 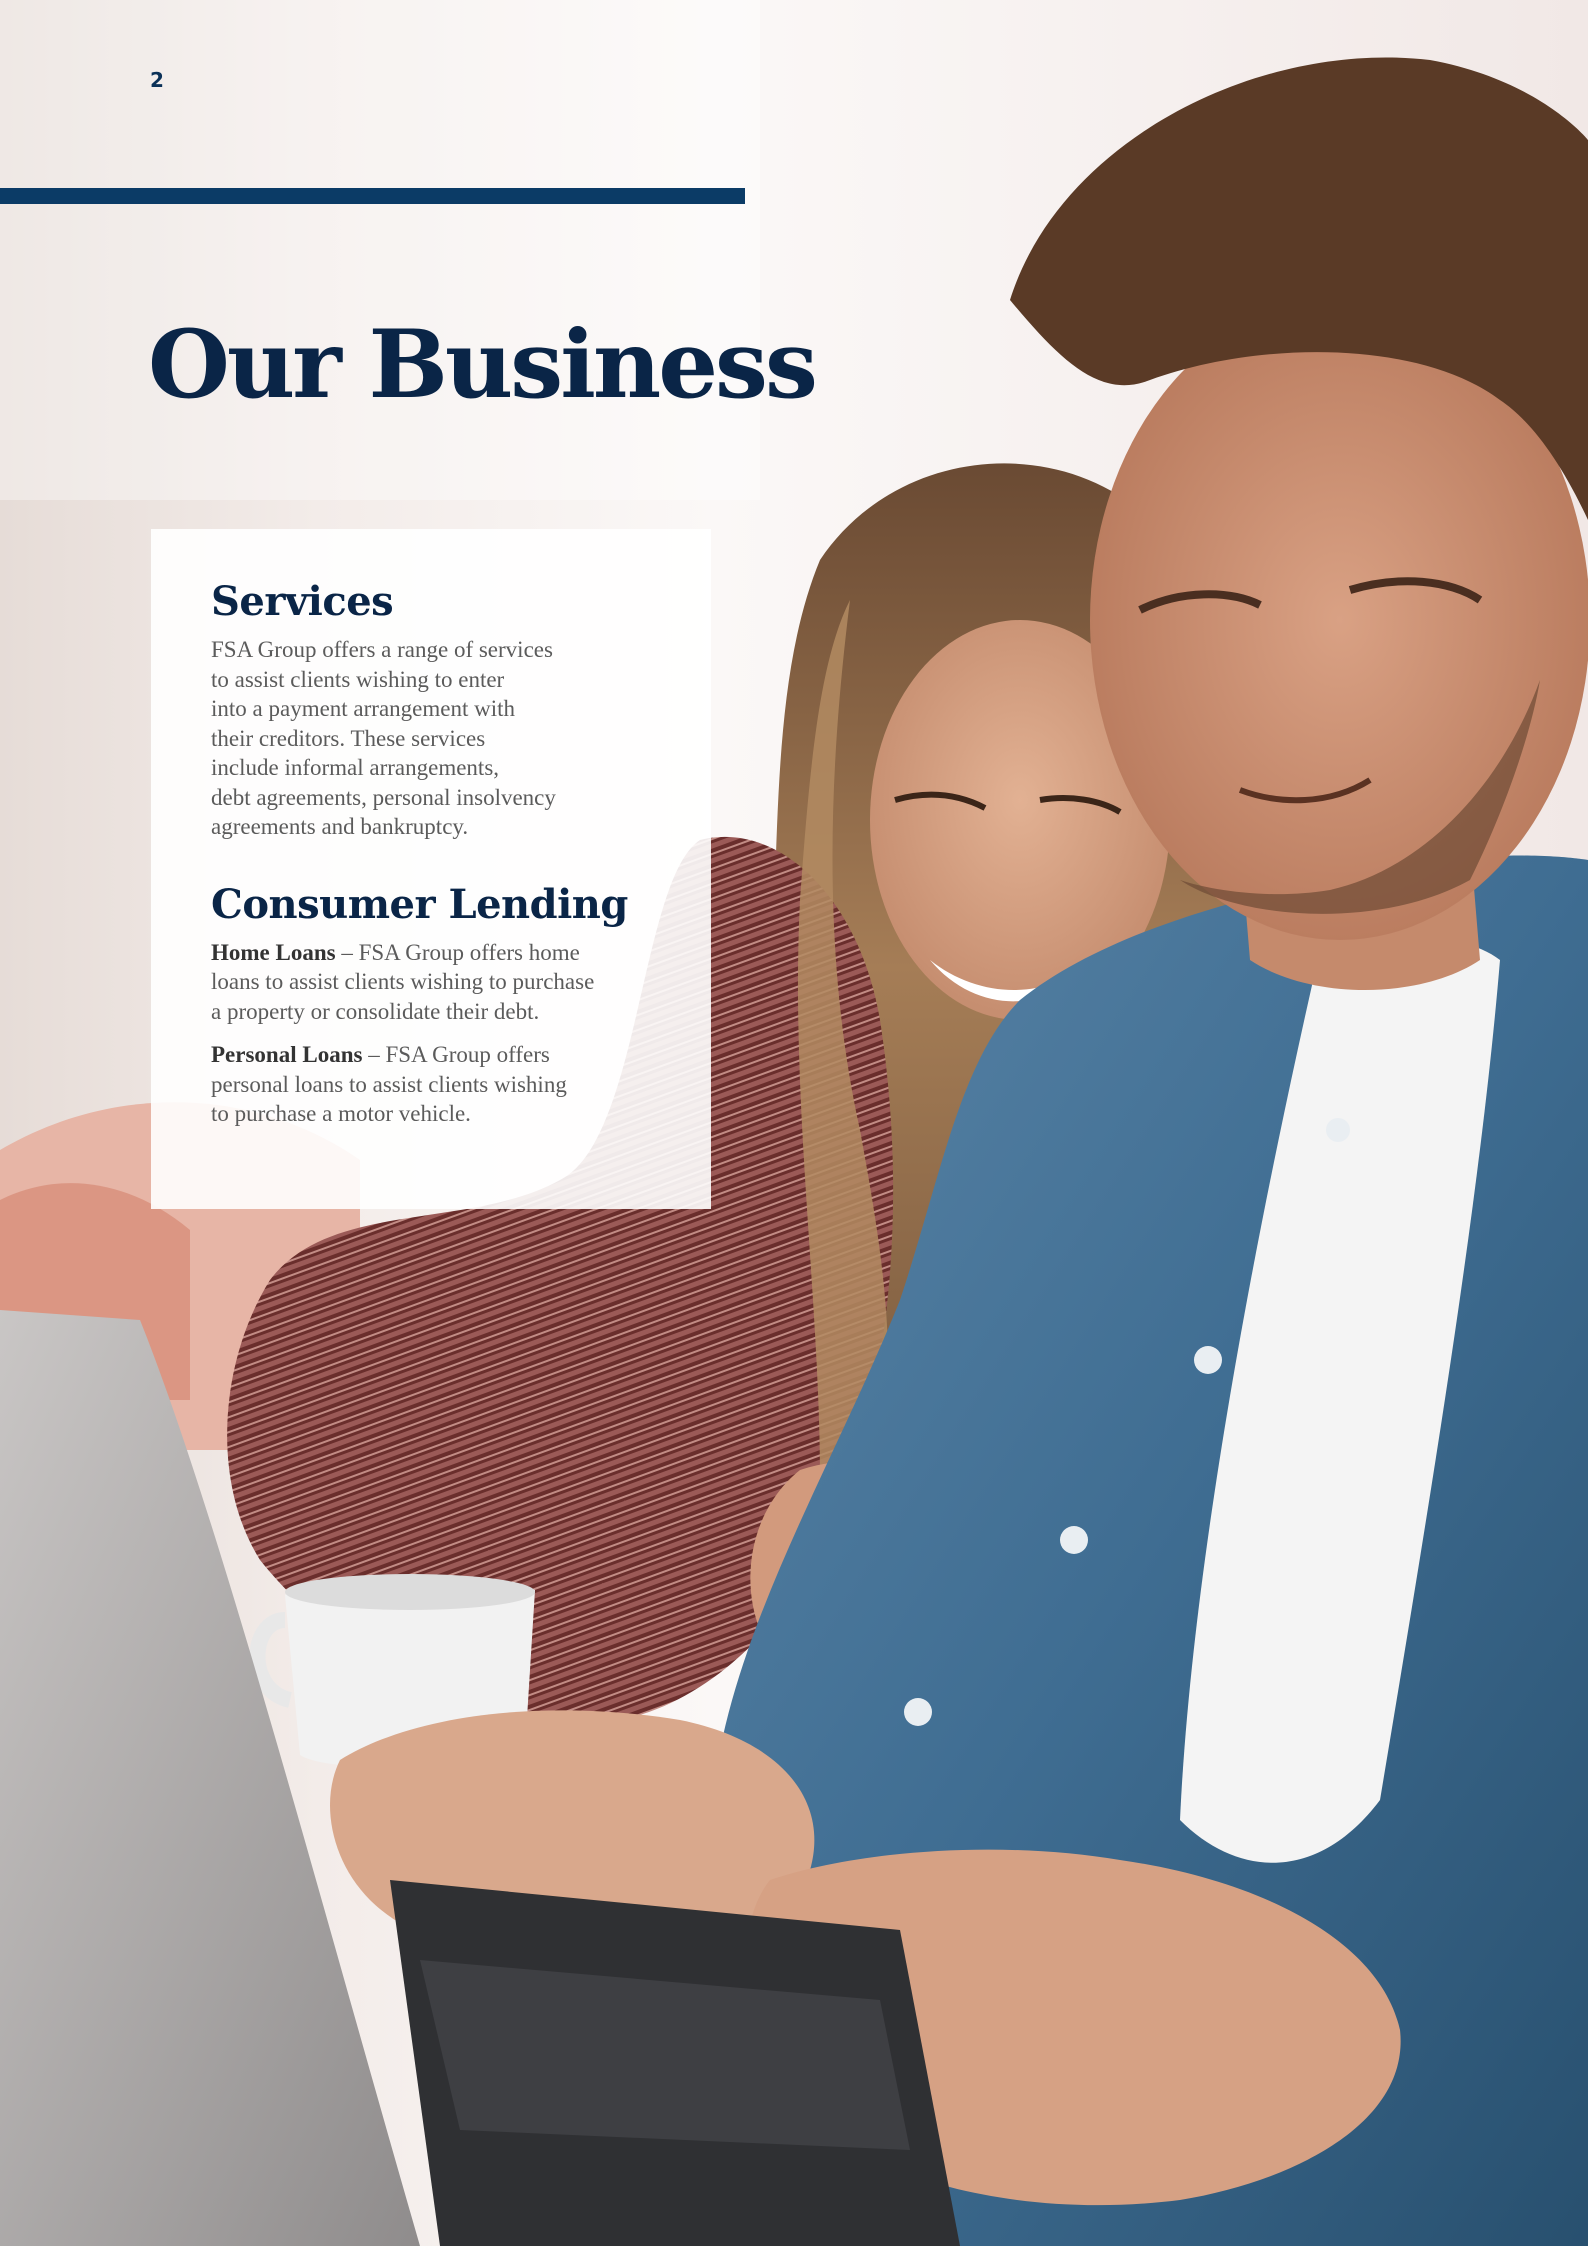 I want to click on personal-loans-label: Personal Loans, so click(x=287, y=1054).